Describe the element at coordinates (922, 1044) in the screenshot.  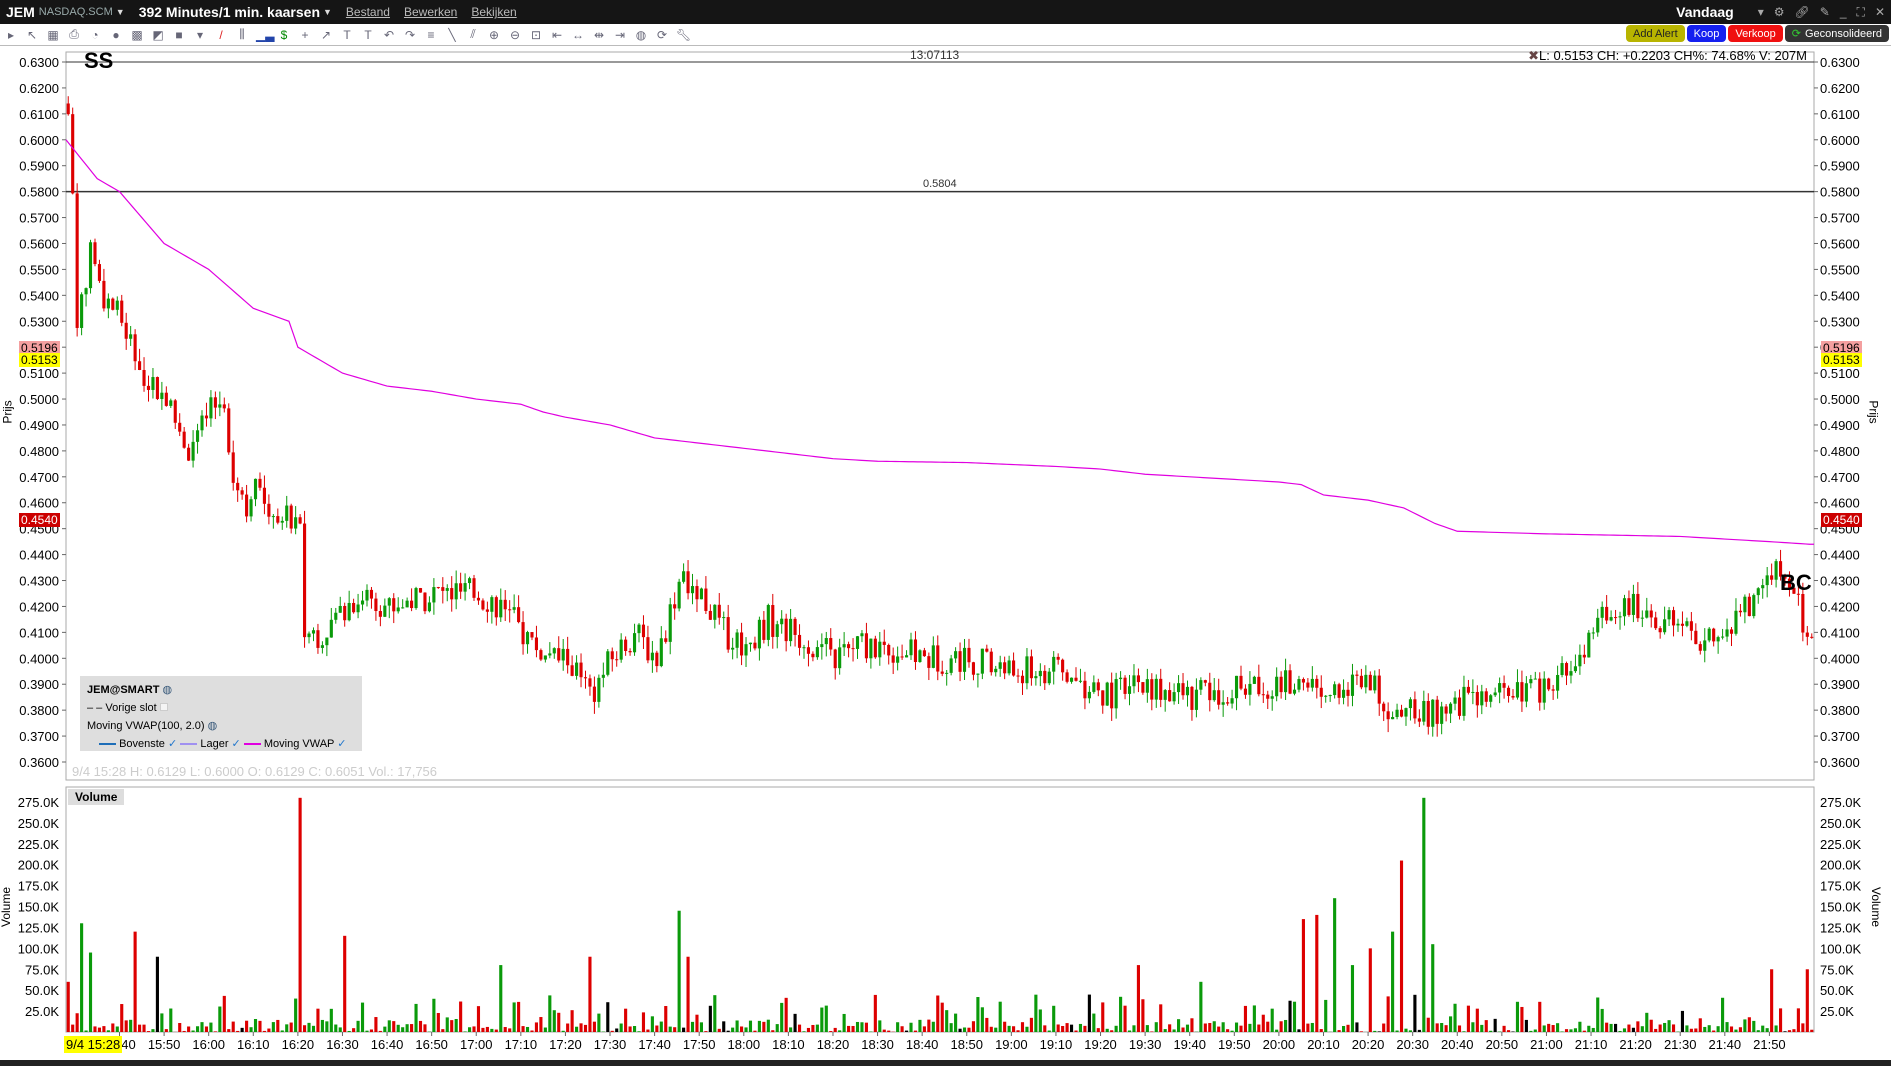
I see `time-tick: 18:40` at that location.